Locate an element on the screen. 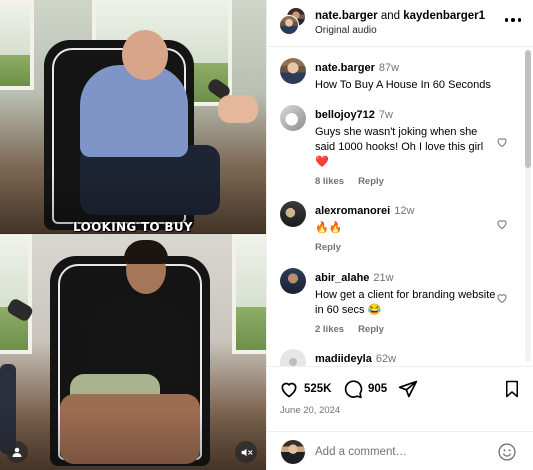 This screenshot has height=470, width=533. coauthor-link: kaydenbarger1 is located at coordinates (444, 16).